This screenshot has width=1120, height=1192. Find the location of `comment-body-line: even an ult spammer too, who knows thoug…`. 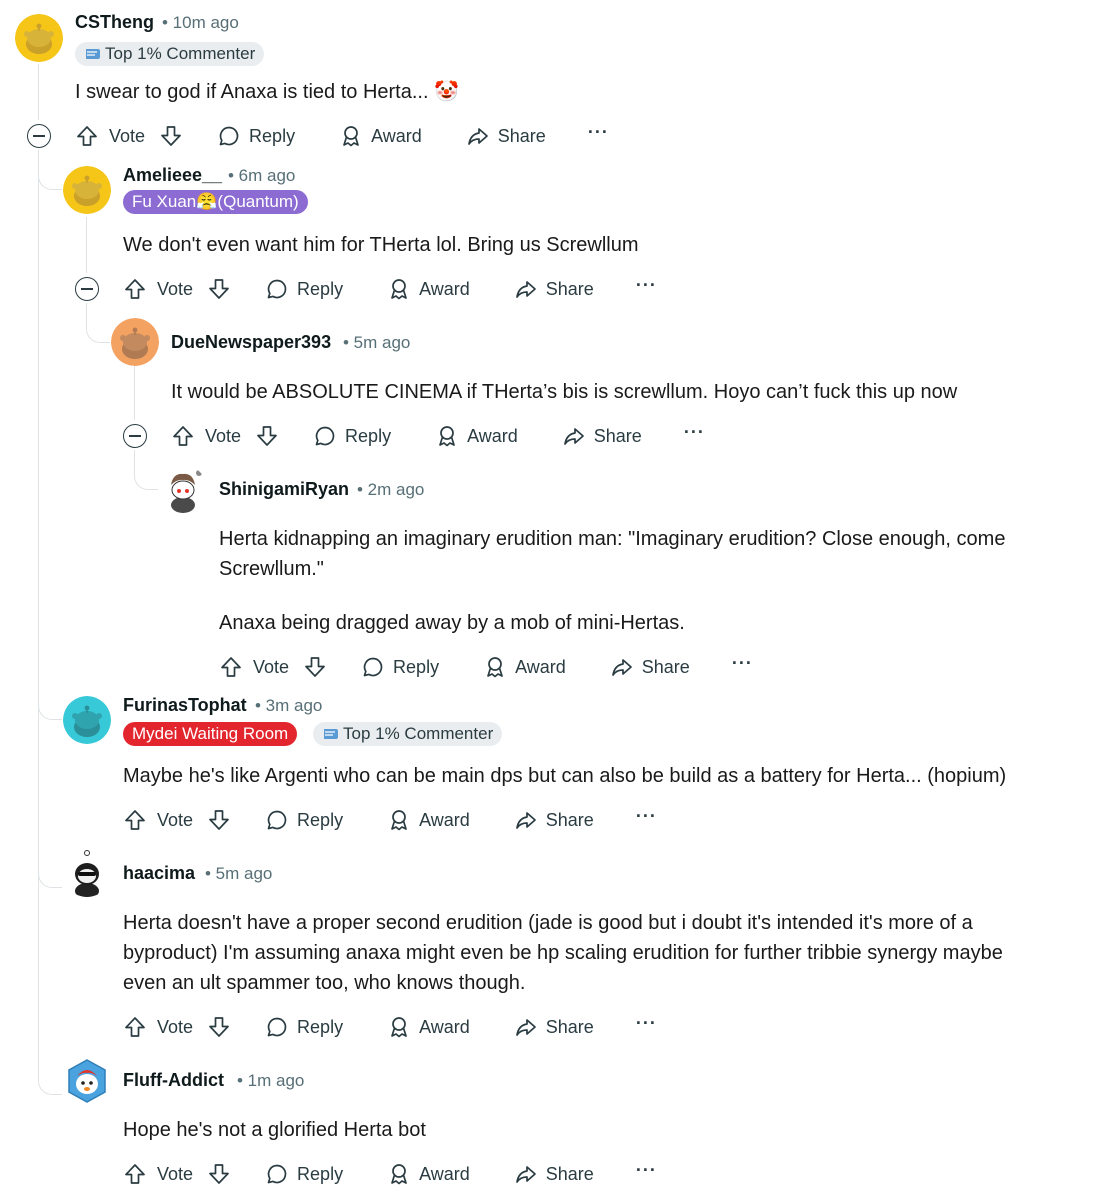

comment-body-line: even an ult spammer too, who knows thoug… is located at coordinates (324, 983).